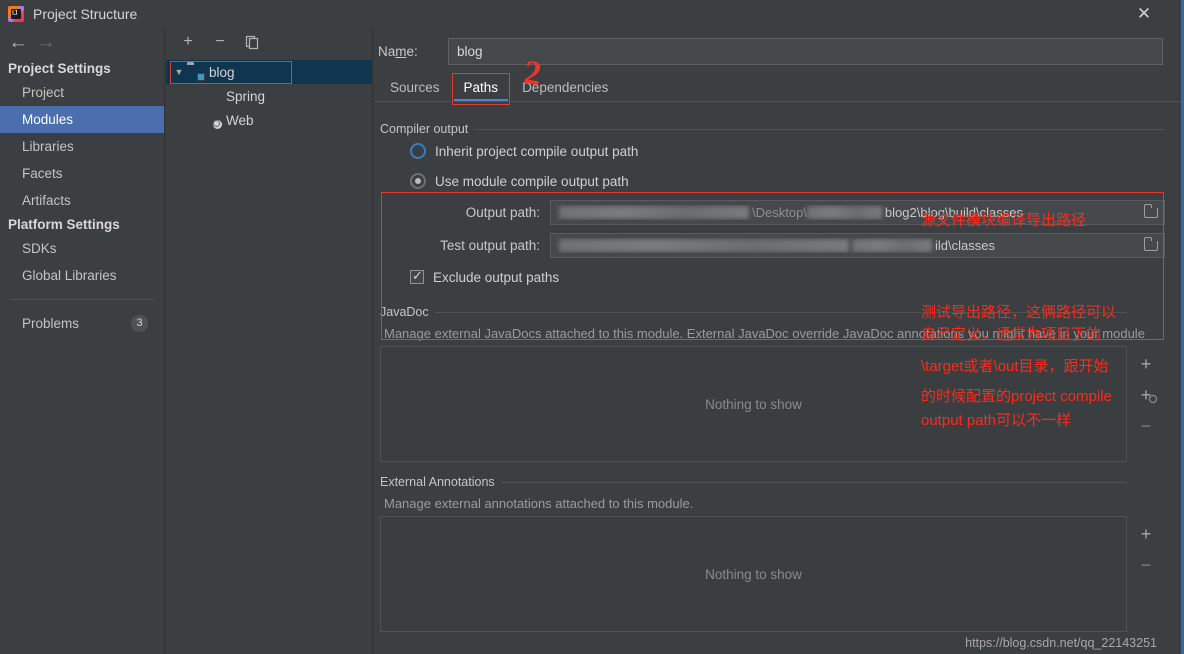 The height and width of the screenshot is (654, 1184). I want to click on external-annotations-header: External Annotations, so click(753, 482).